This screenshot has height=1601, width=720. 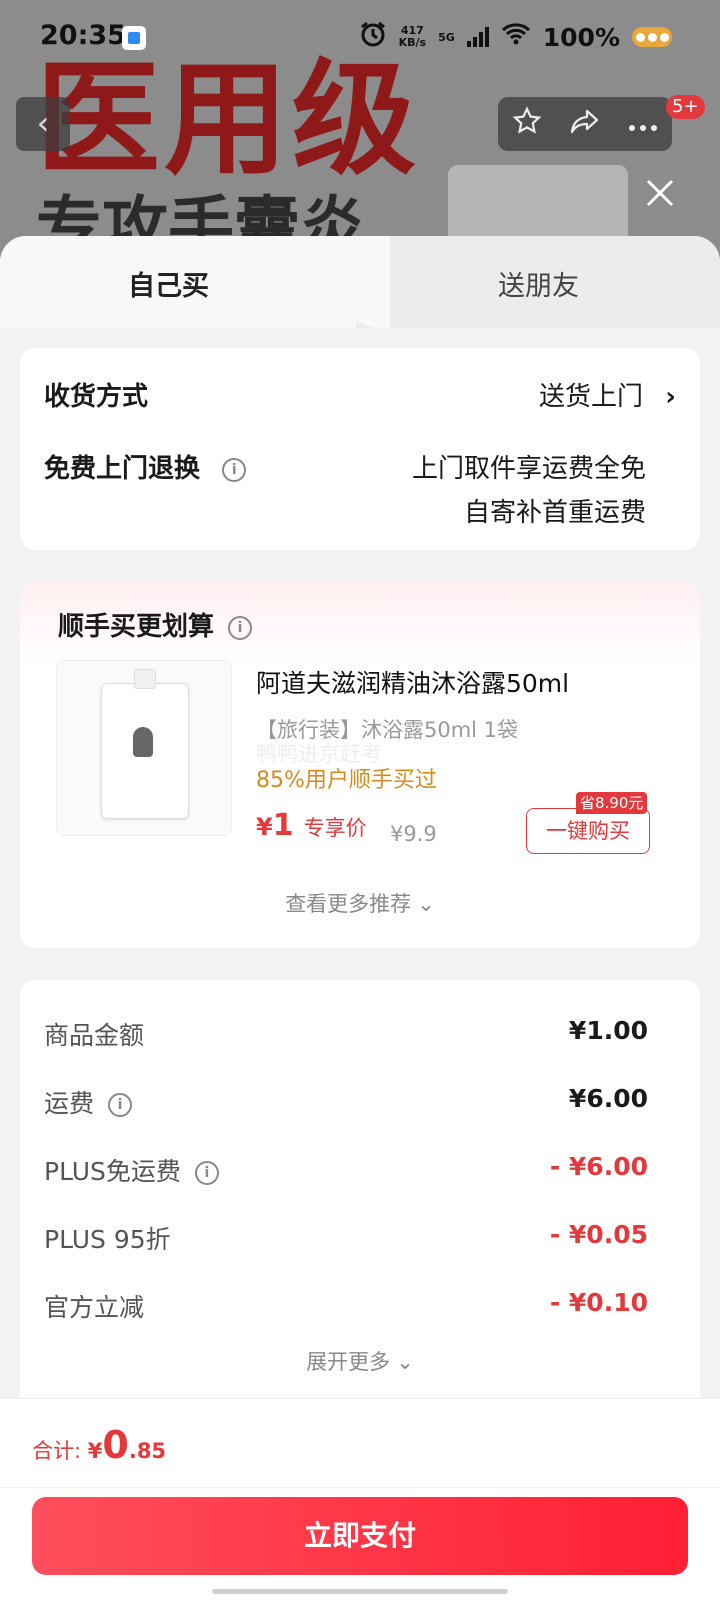 I want to click on save-badge: 省8.90元, so click(x=612, y=803).